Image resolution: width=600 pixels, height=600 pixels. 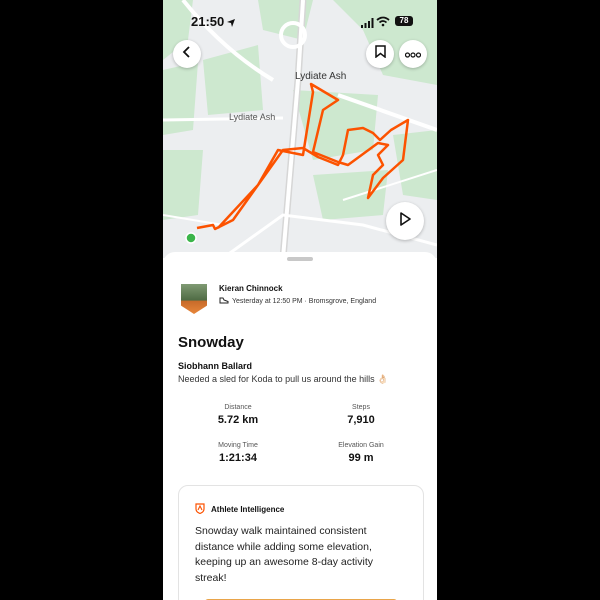 I want to click on companion-name: Siobhann Ballard, so click(x=215, y=366).